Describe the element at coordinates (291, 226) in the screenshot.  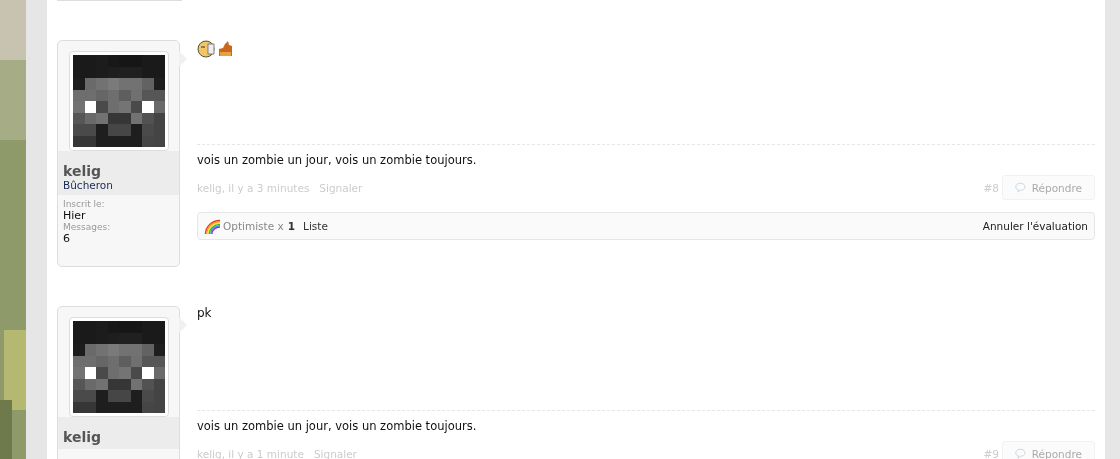
I see `rating-count: 1` at that location.